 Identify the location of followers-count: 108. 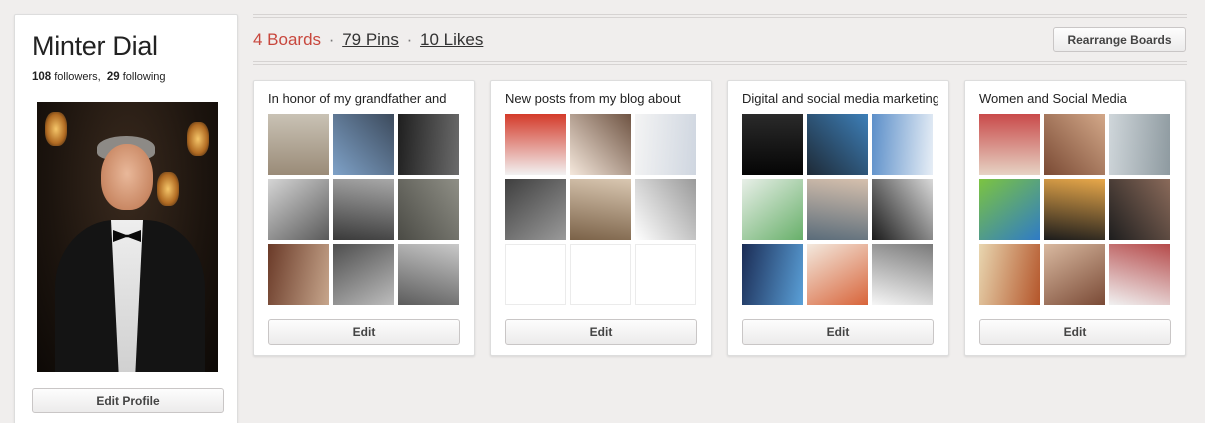
(41, 77).